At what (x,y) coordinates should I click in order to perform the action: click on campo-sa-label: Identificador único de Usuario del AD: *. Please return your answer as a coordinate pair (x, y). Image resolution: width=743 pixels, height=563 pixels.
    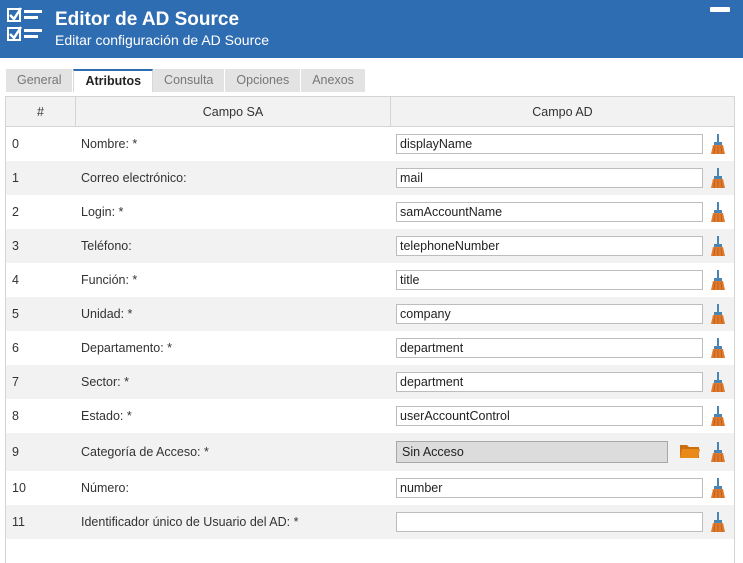
    Looking at the image, I should click on (190, 522).